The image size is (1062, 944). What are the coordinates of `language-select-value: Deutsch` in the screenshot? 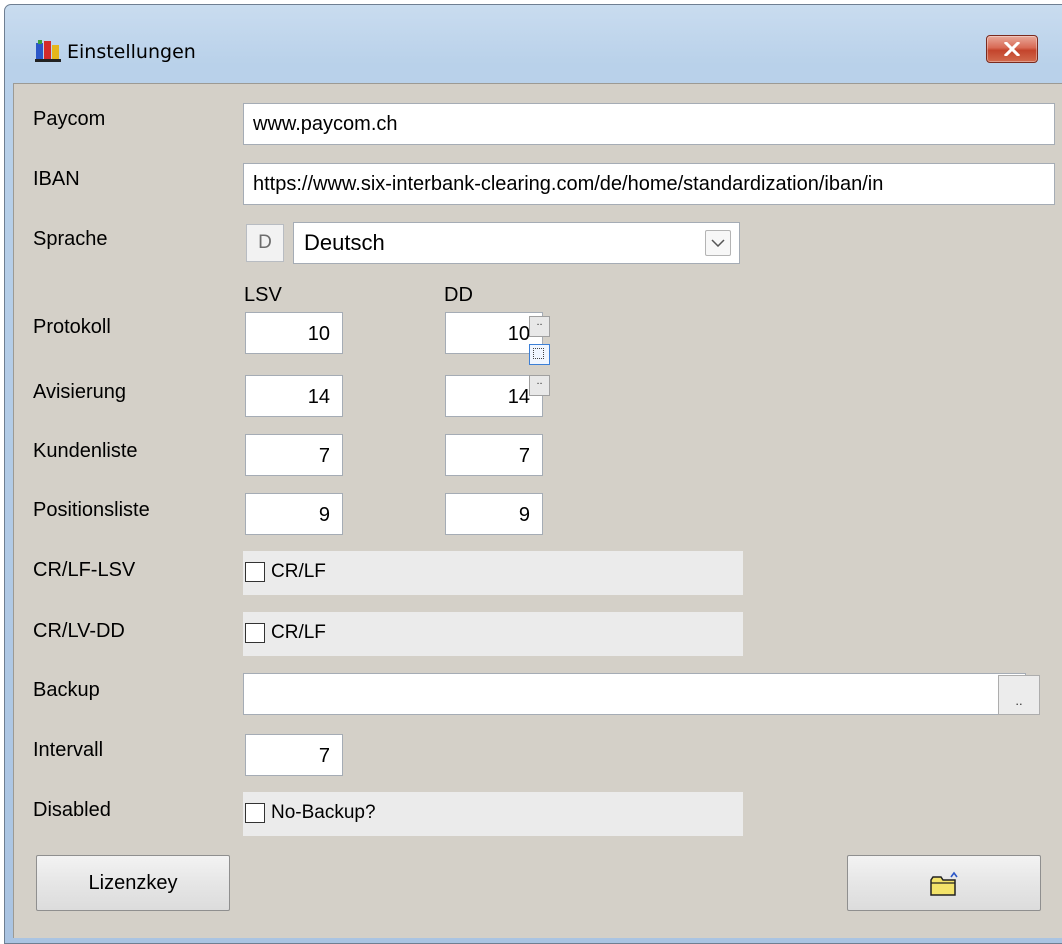 It's located at (344, 242).